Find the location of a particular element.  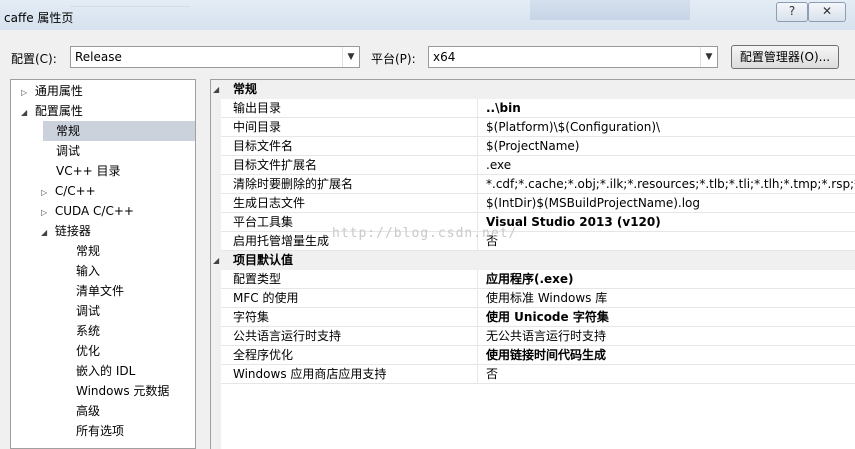

tree-item-label: 嵌入的 IDL is located at coordinates (106, 371).